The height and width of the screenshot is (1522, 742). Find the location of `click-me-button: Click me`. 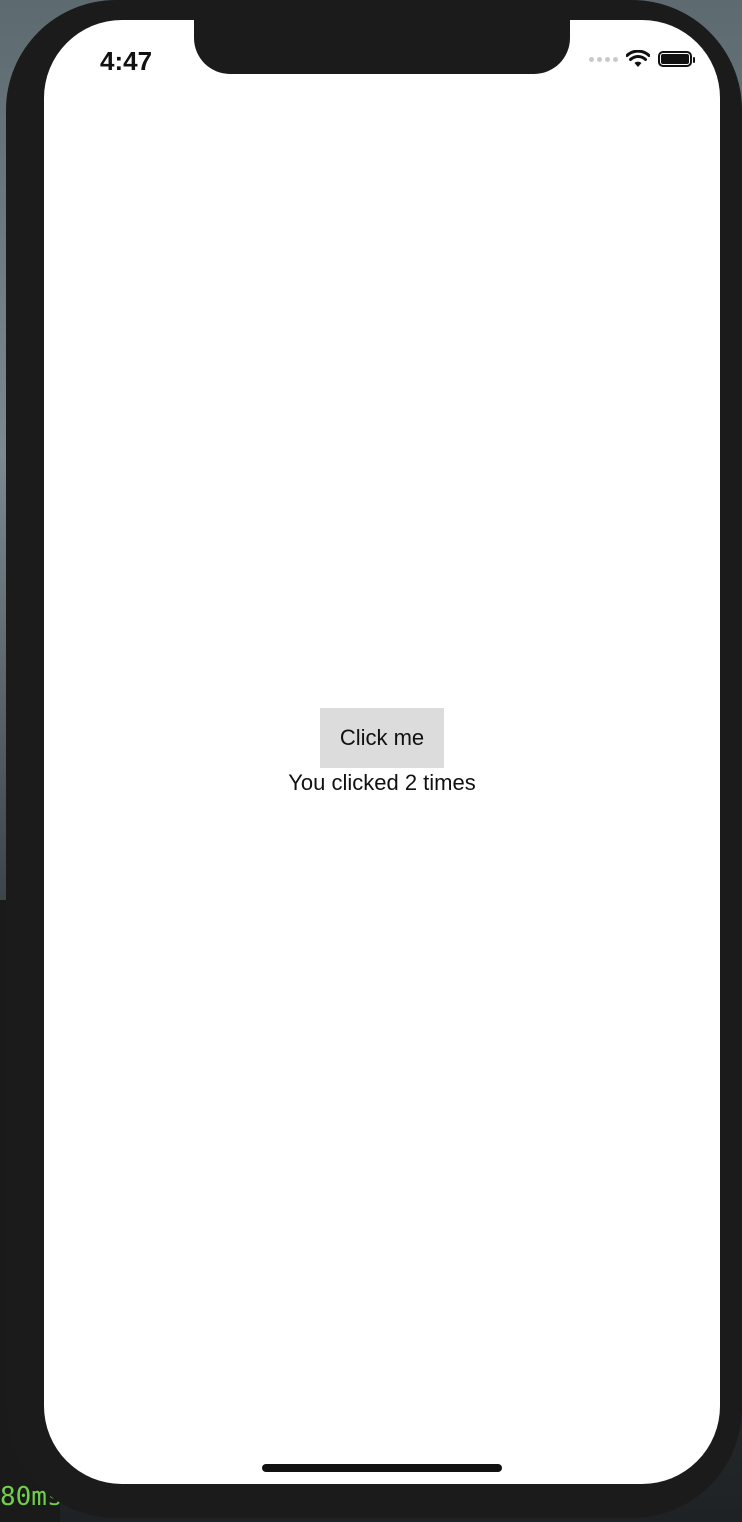

click-me-button: Click me is located at coordinates (382, 738).